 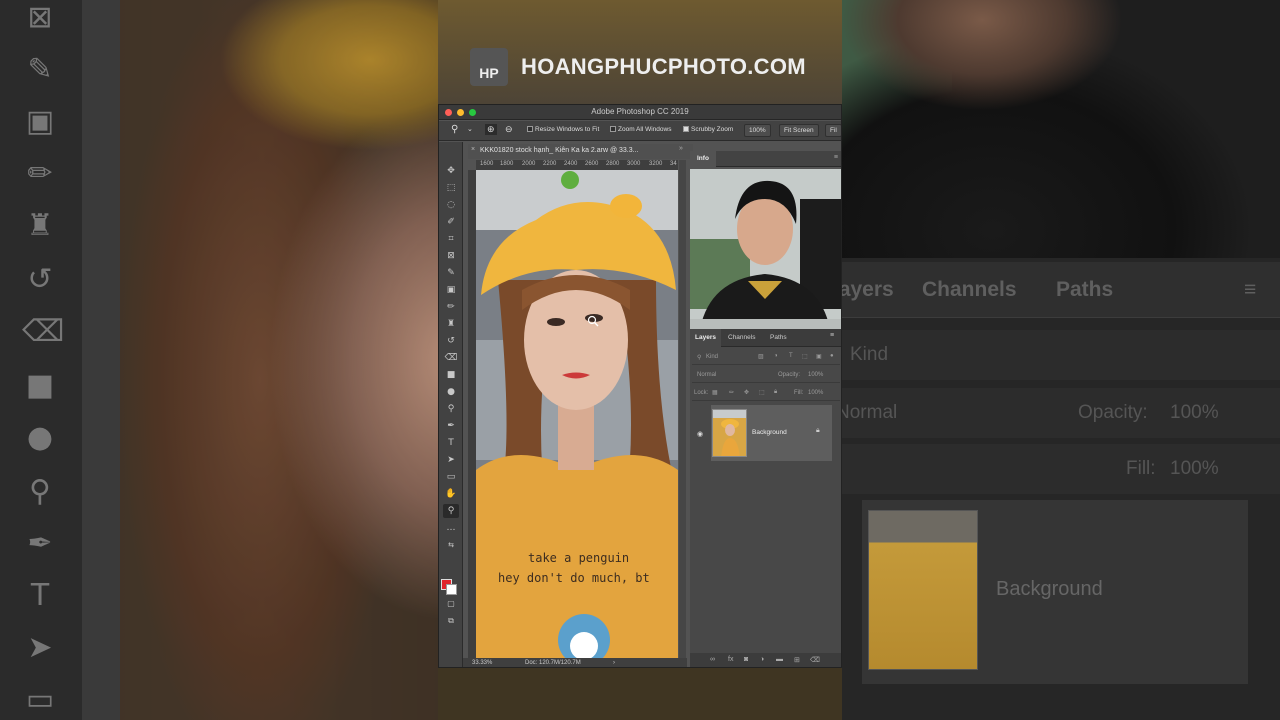 What do you see at coordinates (681, 148) in the screenshot?
I see `panel-collapse-icon: »` at bounding box center [681, 148].